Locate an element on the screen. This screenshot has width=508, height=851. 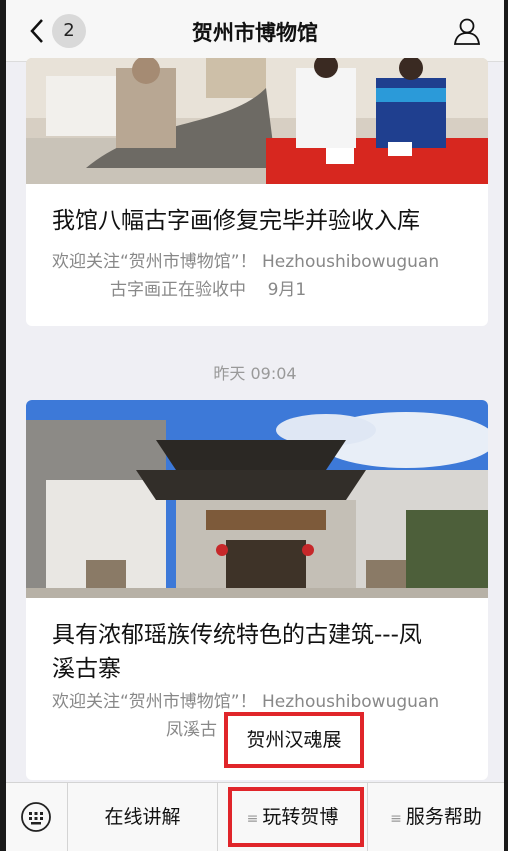
page-title: 贺州市博物馆 is located at coordinates (255, 33).